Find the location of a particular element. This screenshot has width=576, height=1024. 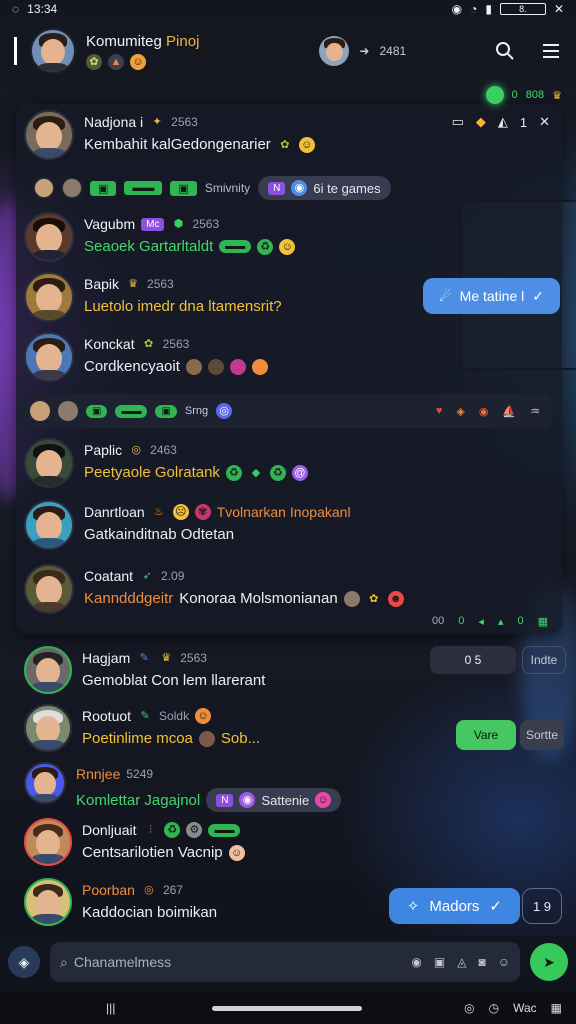

panel-toolbar: ▭ ◆ ◭ 1 ✕ is located at coordinates (501, 122).